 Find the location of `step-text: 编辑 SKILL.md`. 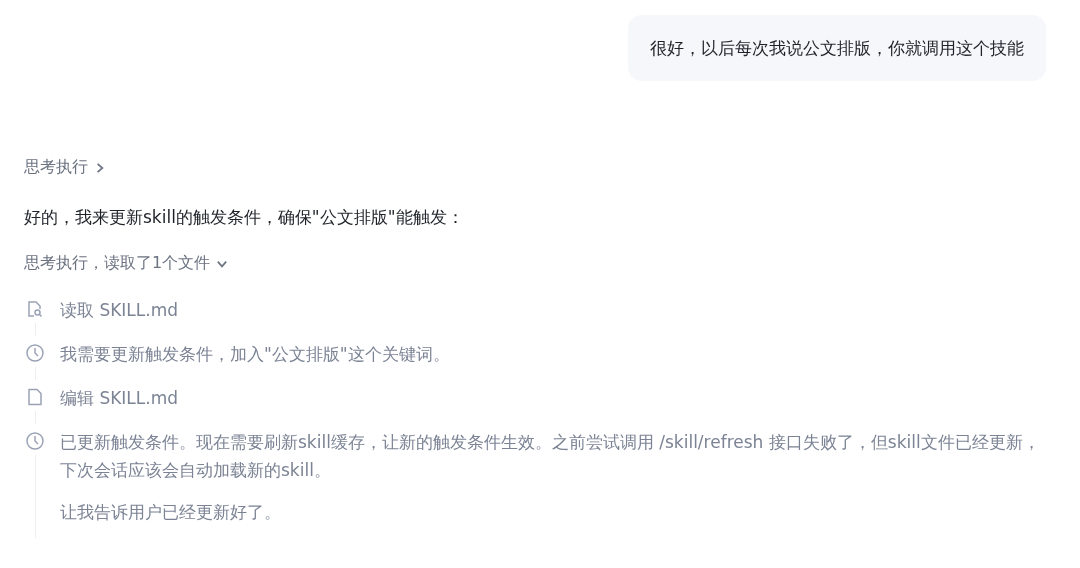

step-text: 编辑 SKILL.md is located at coordinates (120, 398).